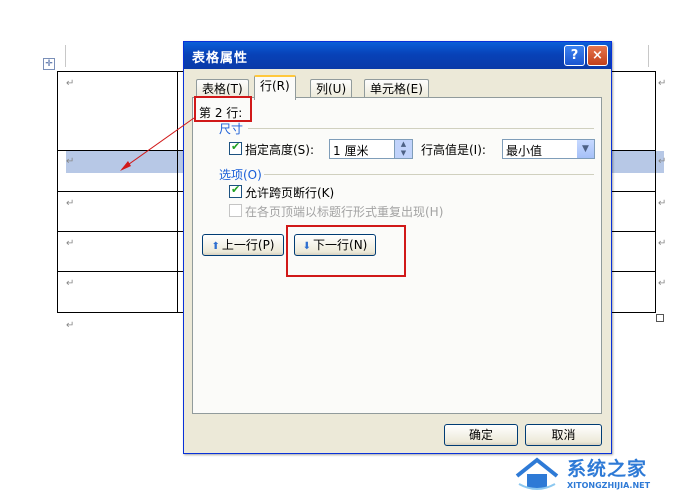 The width and height of the screenshot is (673, 502). I want to click on house-logo-icon, so click(537, 473).